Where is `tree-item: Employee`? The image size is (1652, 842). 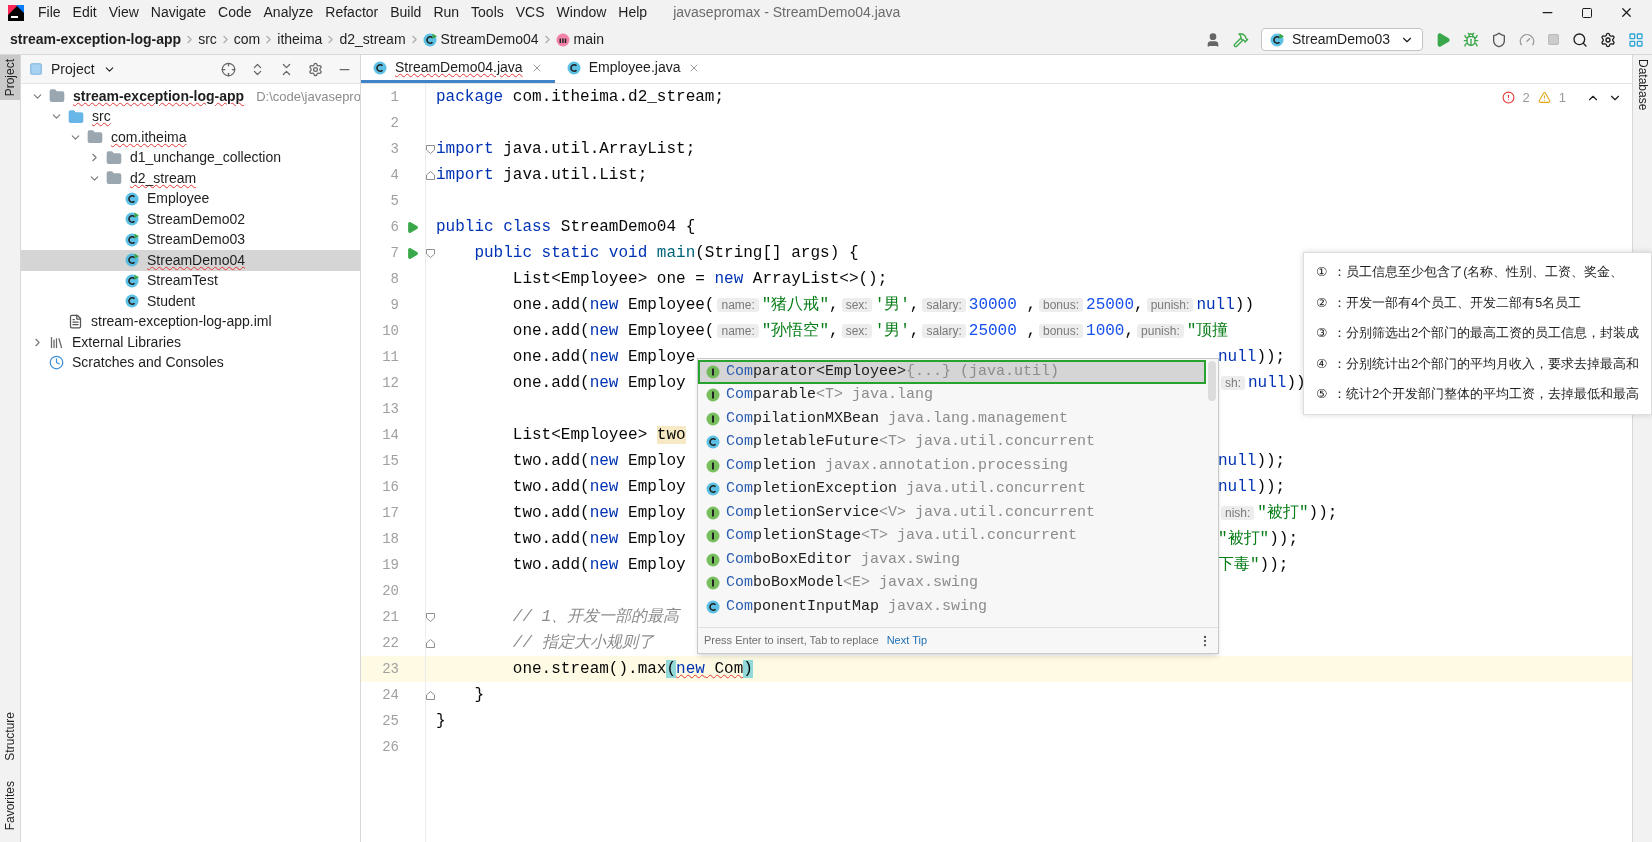 tree-item: Employee is located at coordinates (190, 198).